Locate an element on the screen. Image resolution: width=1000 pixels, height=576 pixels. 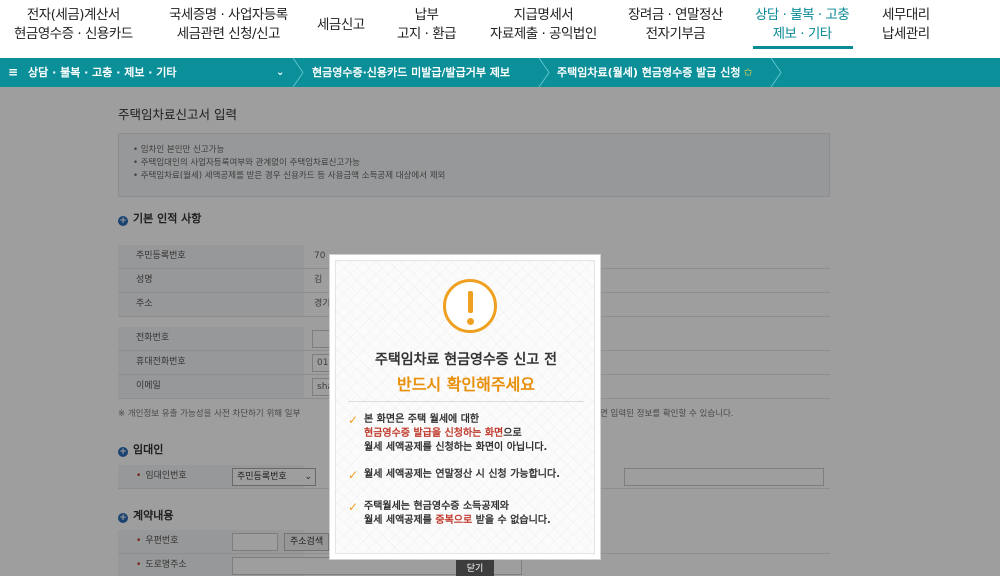
nav-e-invoice: 전자(세금)계산서 현금영수증 · 신용카드 is located at coordinates (73, 25).